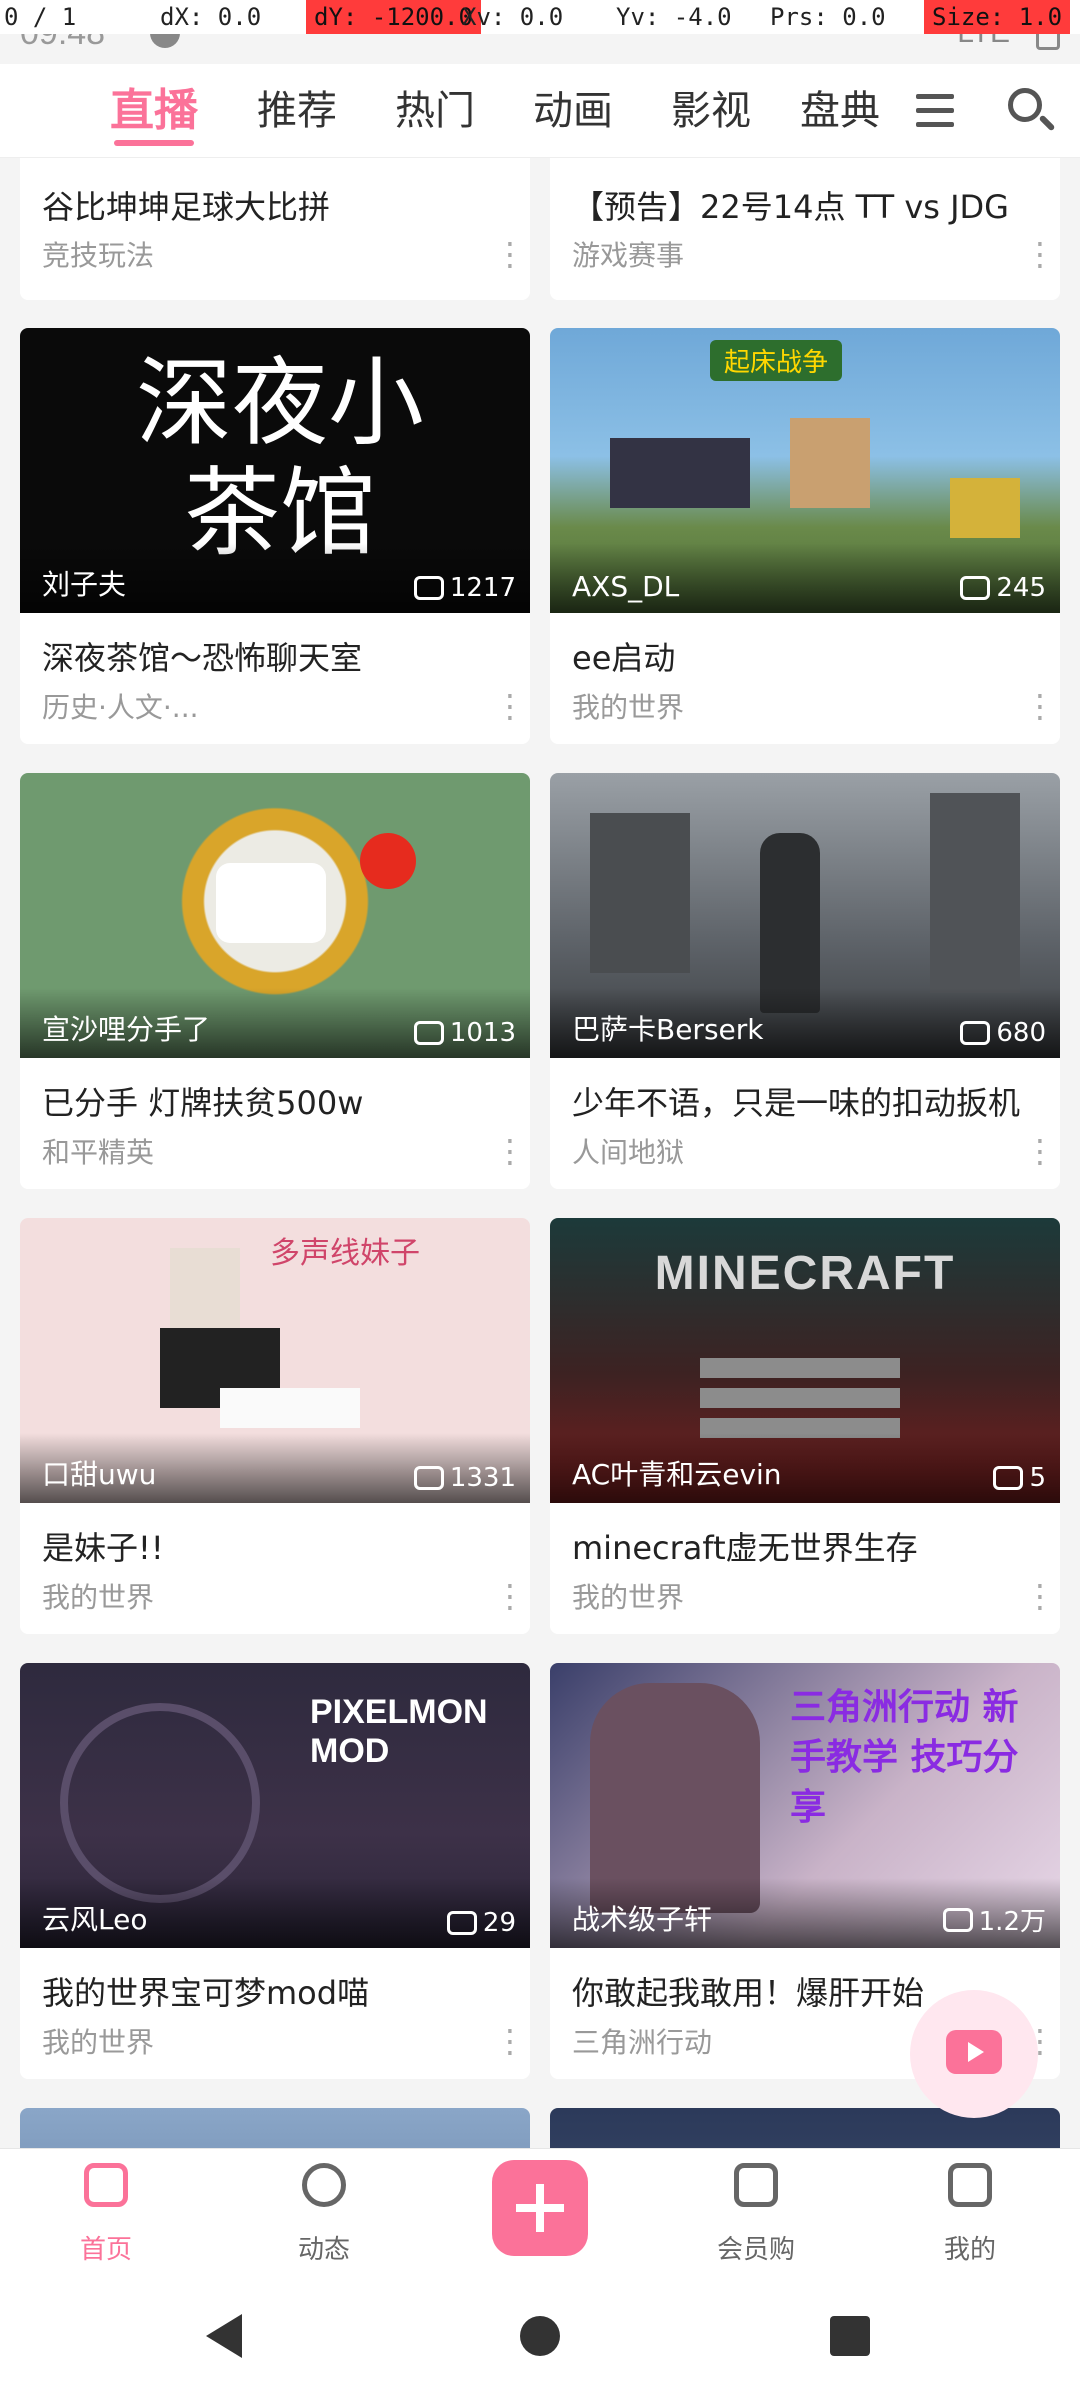 Image resolution: width=1080 pixels, height=2400 pixels. Describe the element at coordinates (745, 1548) in the screenshot. I see `card-title: minecraft虚无世界生存` at that location.